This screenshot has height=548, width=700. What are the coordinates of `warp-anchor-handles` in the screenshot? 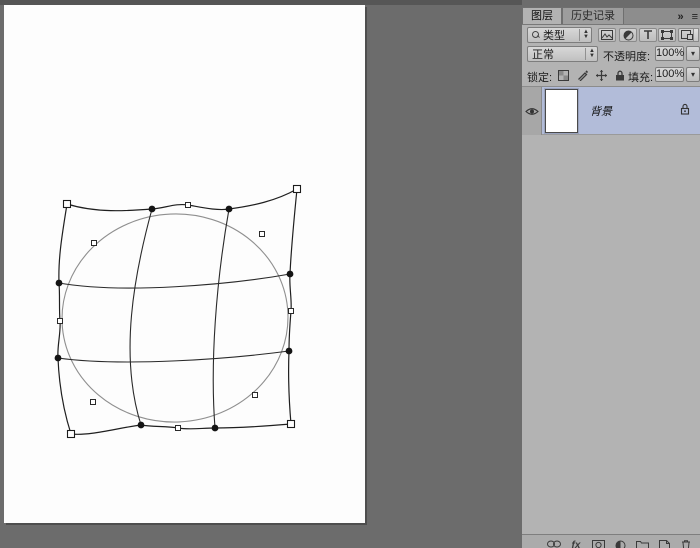 It's located at (175, 316).